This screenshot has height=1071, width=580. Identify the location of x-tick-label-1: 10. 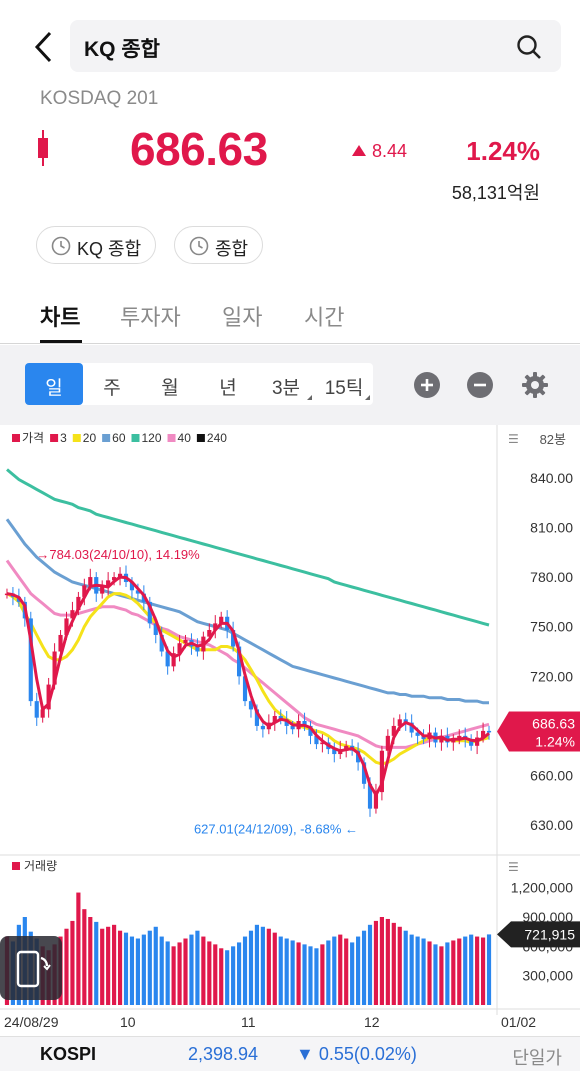
(128, 1022).